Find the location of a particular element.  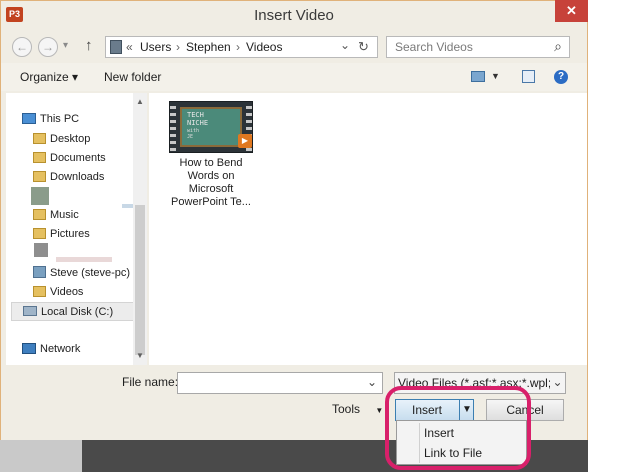

blurred-item-bar is located at coordinates (84, 259).